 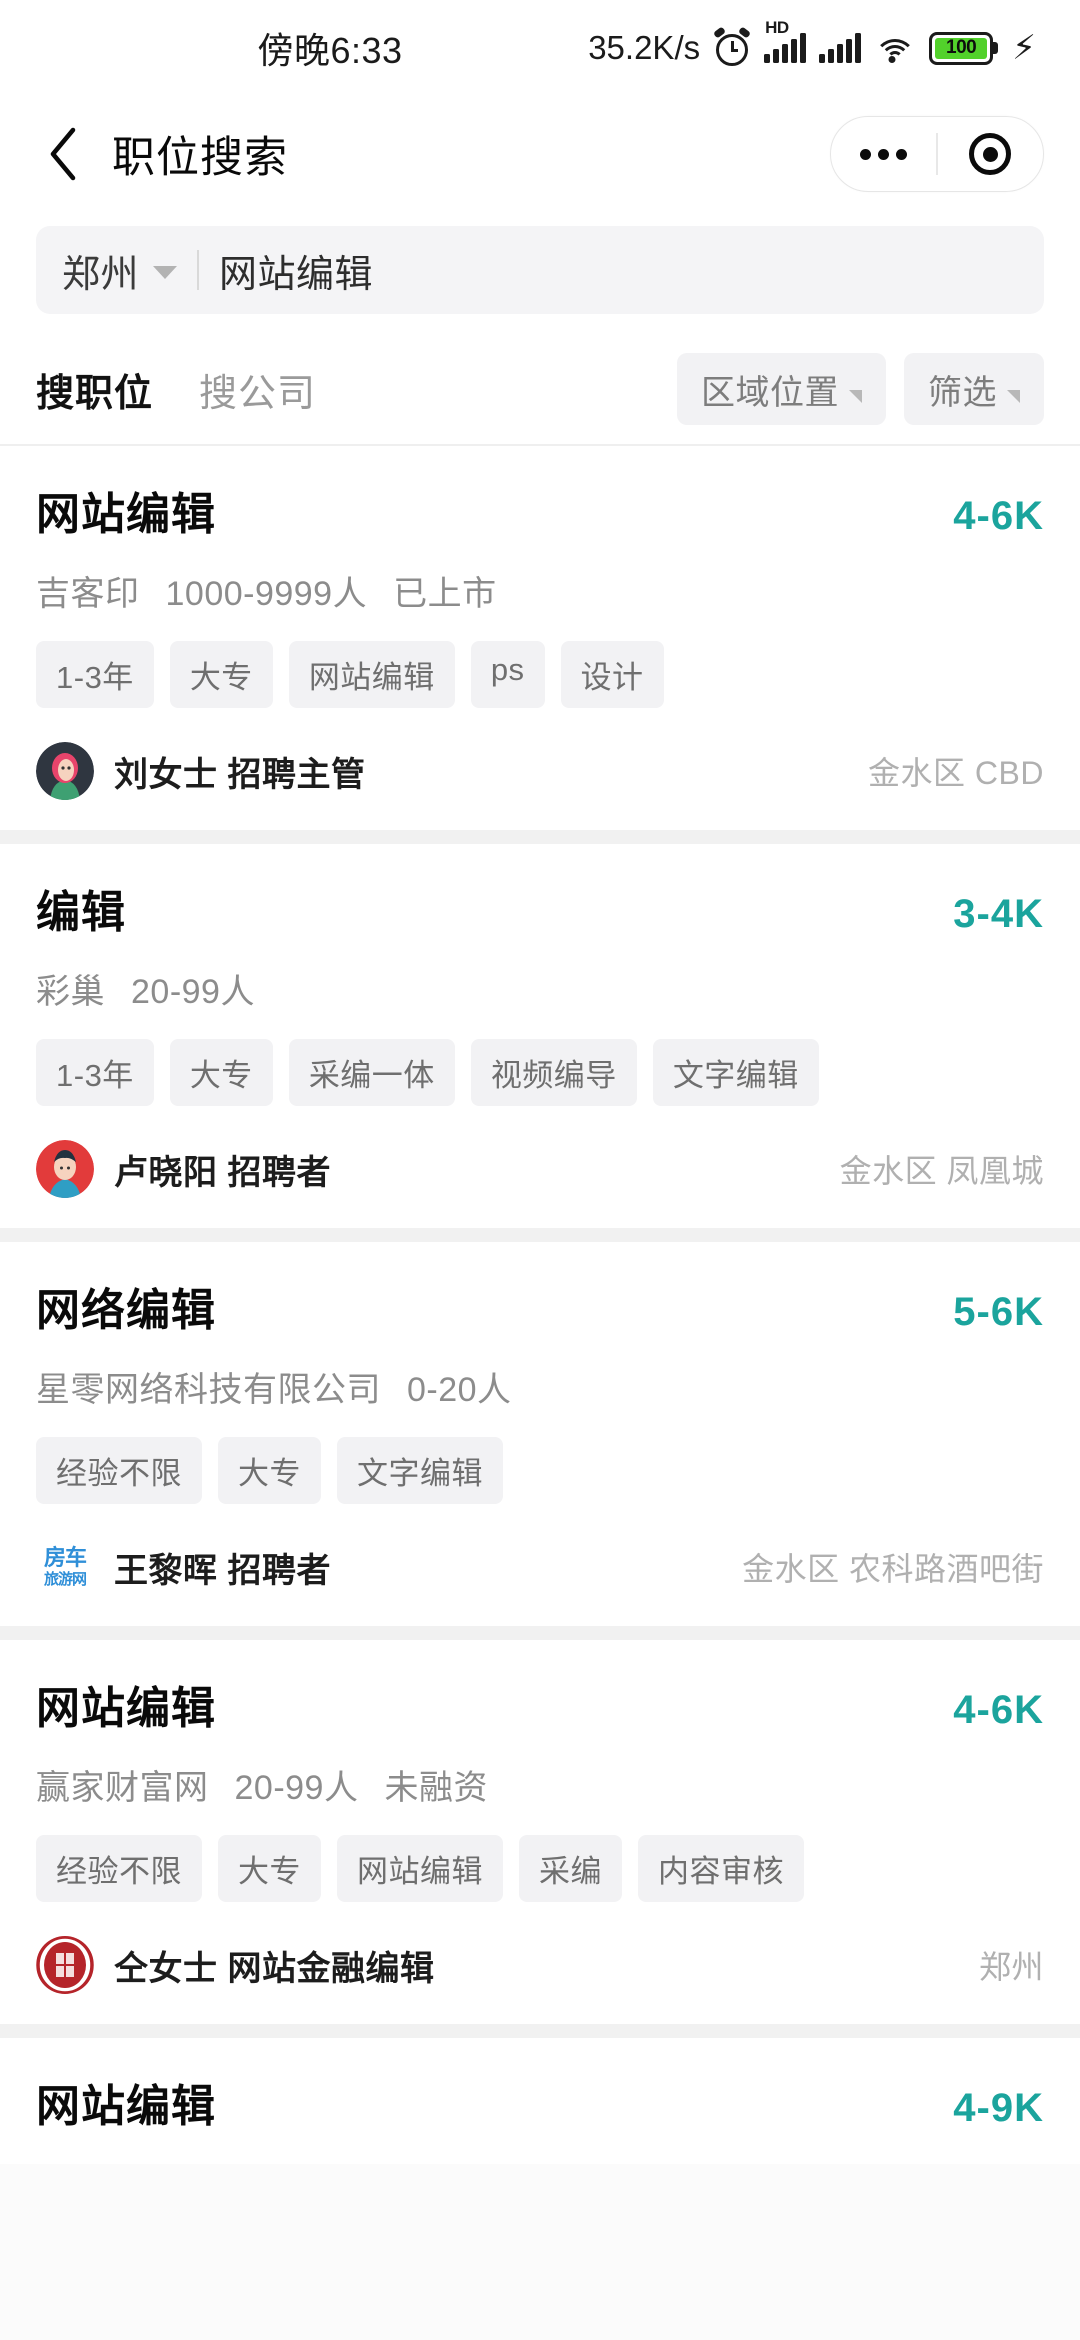 I want to click on search-input: 网站编辑, so click(x=296, y=270).